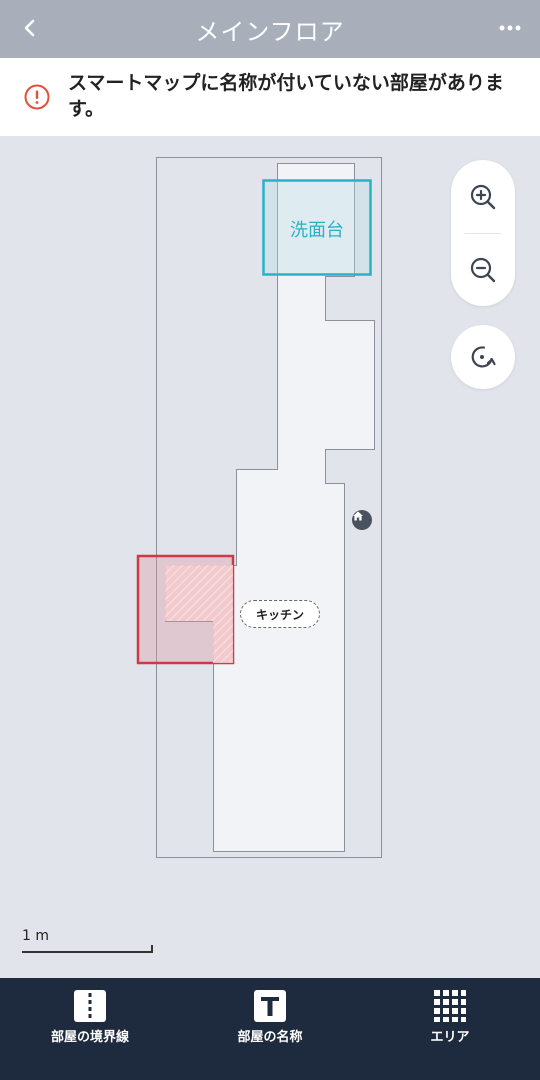 The width and height of the screenshot is (540, 1080). I want to click on alert-circle-icon, so click(37, 97).